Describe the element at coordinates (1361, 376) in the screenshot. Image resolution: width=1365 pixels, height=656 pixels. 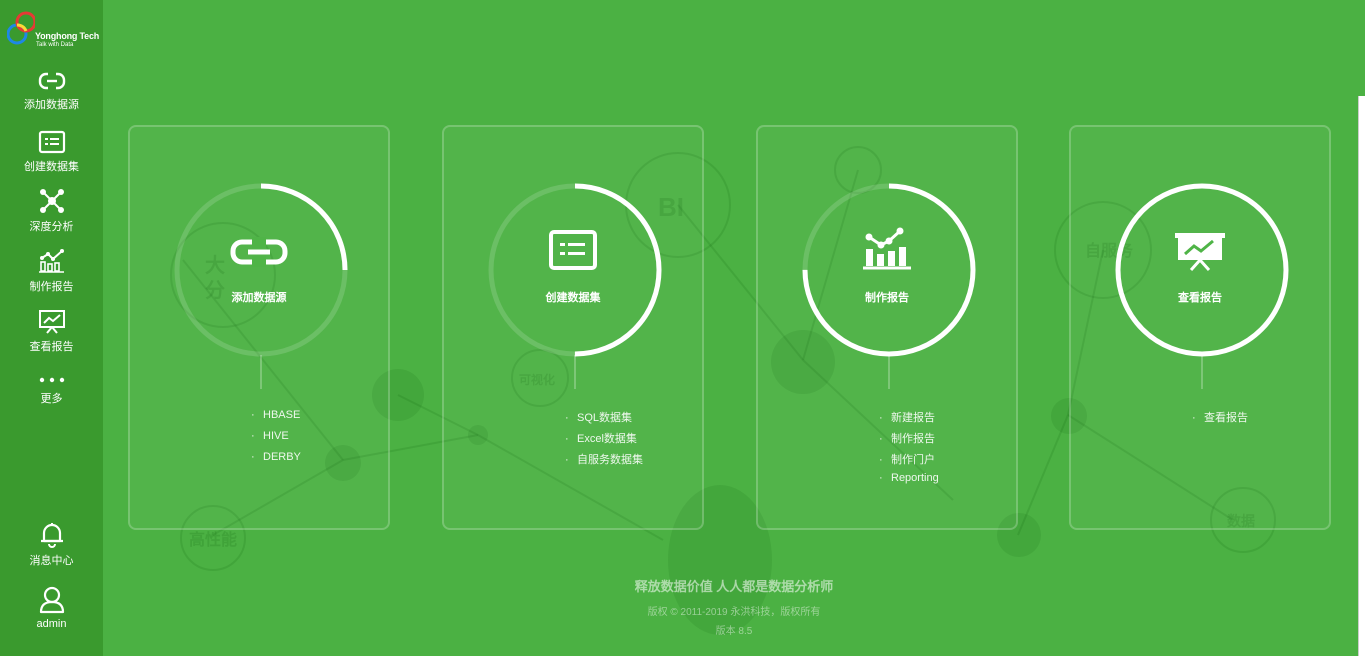
I see `scroll-strip` at that location.